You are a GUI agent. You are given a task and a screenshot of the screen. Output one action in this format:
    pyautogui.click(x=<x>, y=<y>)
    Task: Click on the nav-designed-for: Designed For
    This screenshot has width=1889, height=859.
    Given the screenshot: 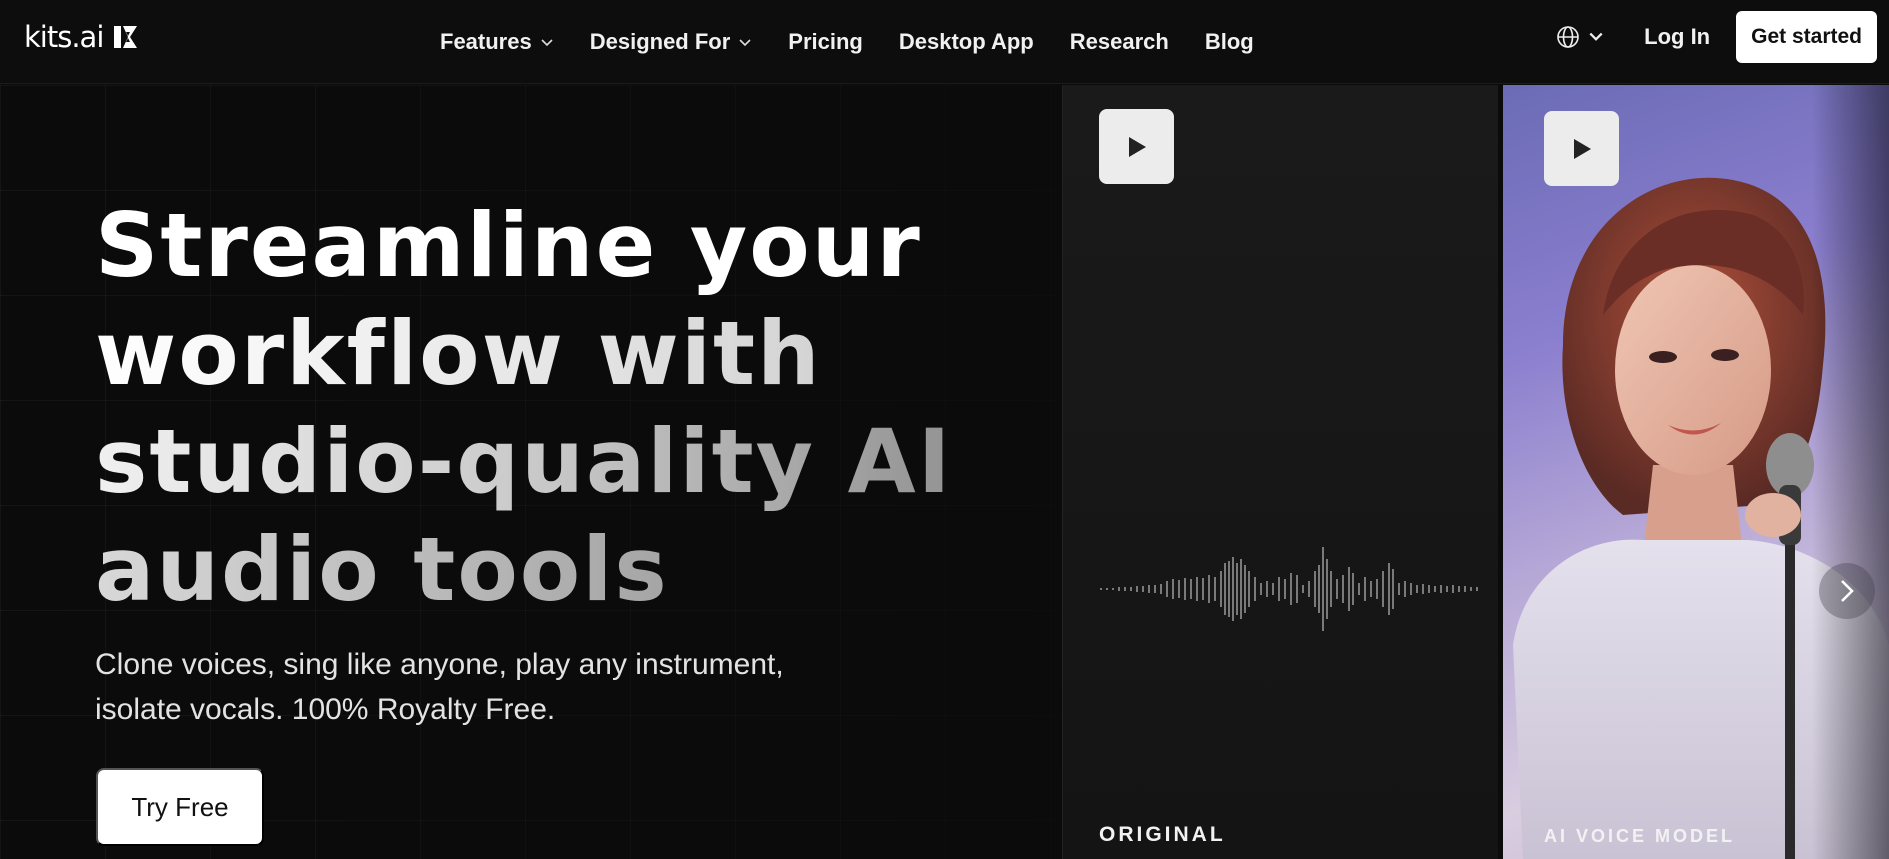 What is the action you would take?
    pyautogui.click(x=671, y=42)
    